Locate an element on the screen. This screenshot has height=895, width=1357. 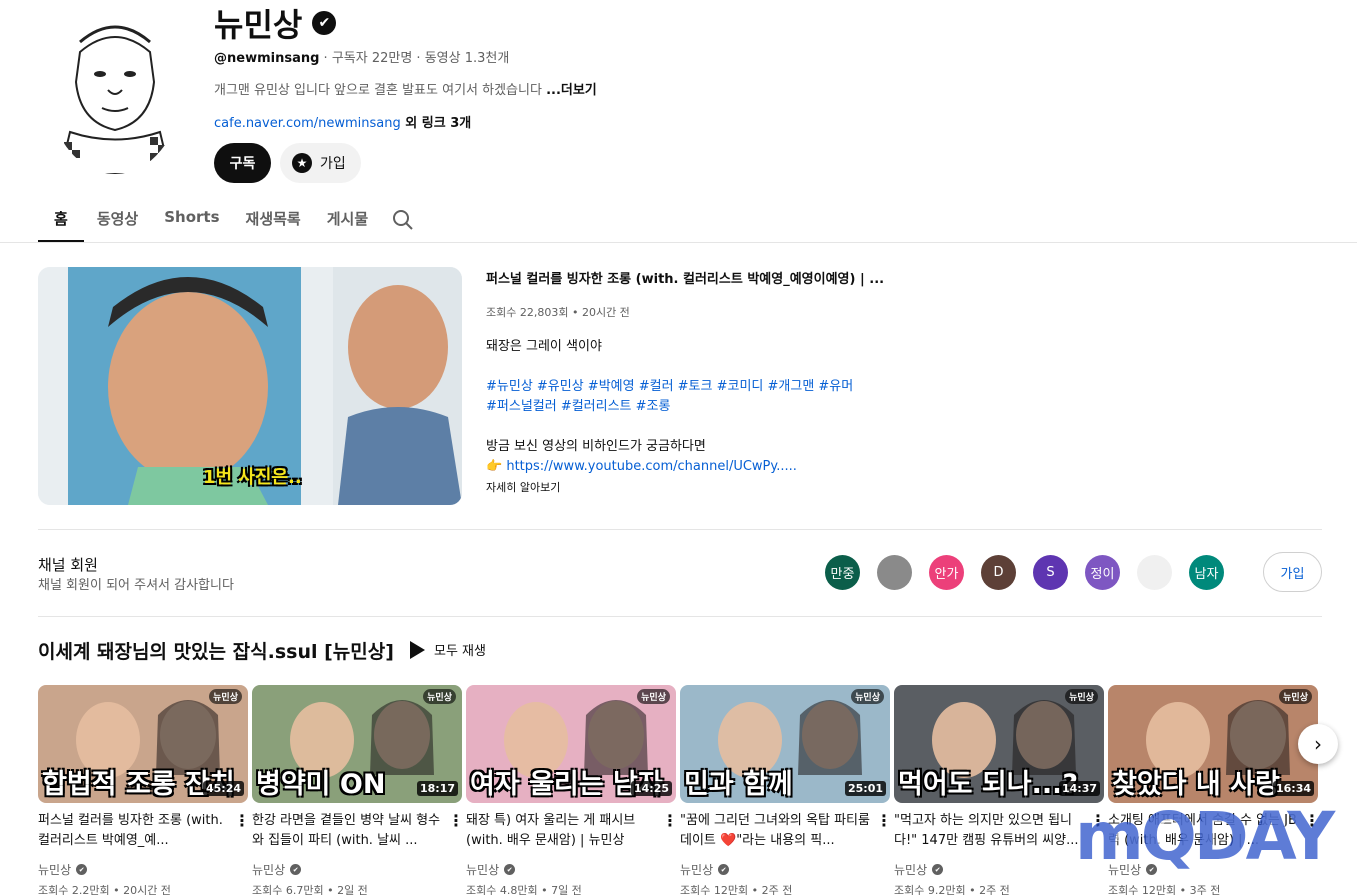
members-join-button: 가입 is located at coordinates (1292, 572).